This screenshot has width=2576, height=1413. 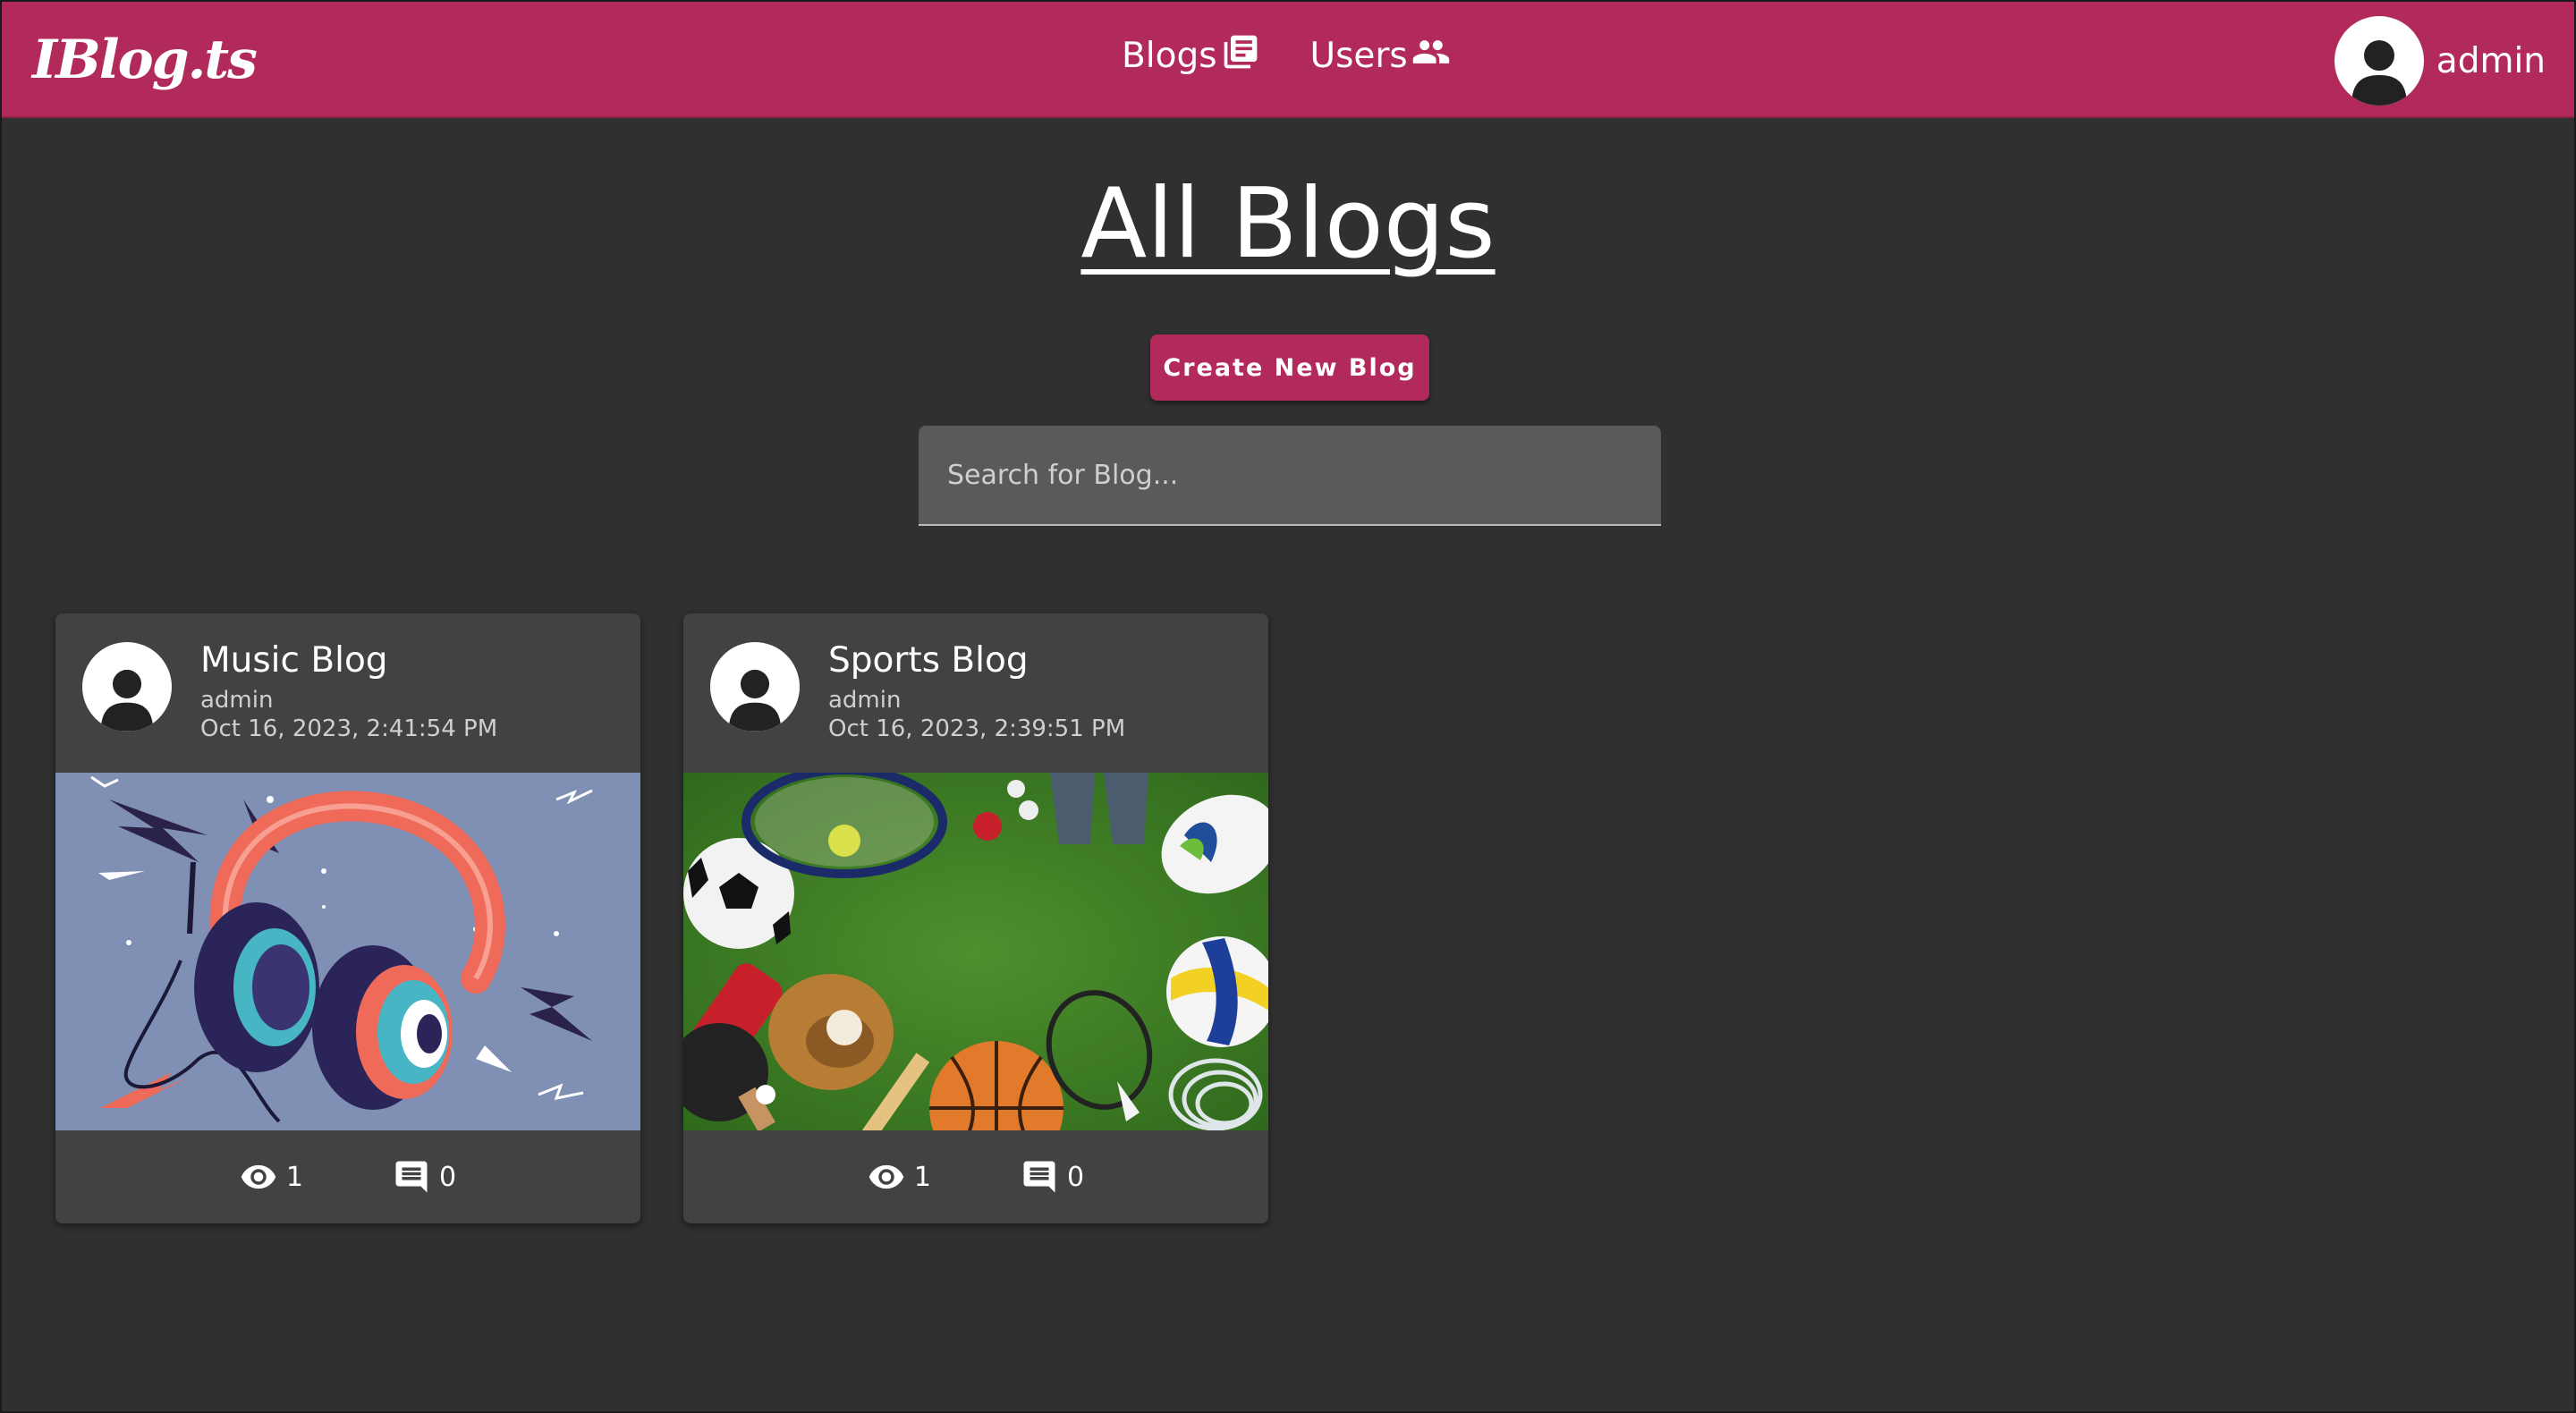 What do you see at coordinates (294, 660) in the screenshot?
I see `card-title: Music Blog` at bounding box center [294, 660].